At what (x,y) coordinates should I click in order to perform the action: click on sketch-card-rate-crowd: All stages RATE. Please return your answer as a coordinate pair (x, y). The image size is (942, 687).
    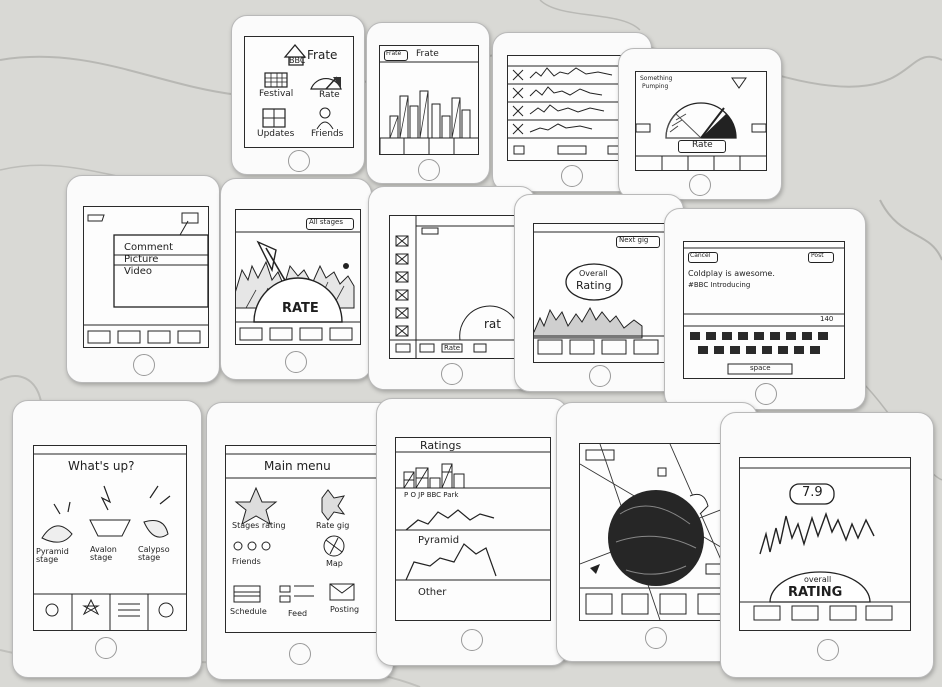
    Looking at the image, I should click on (296, 279).